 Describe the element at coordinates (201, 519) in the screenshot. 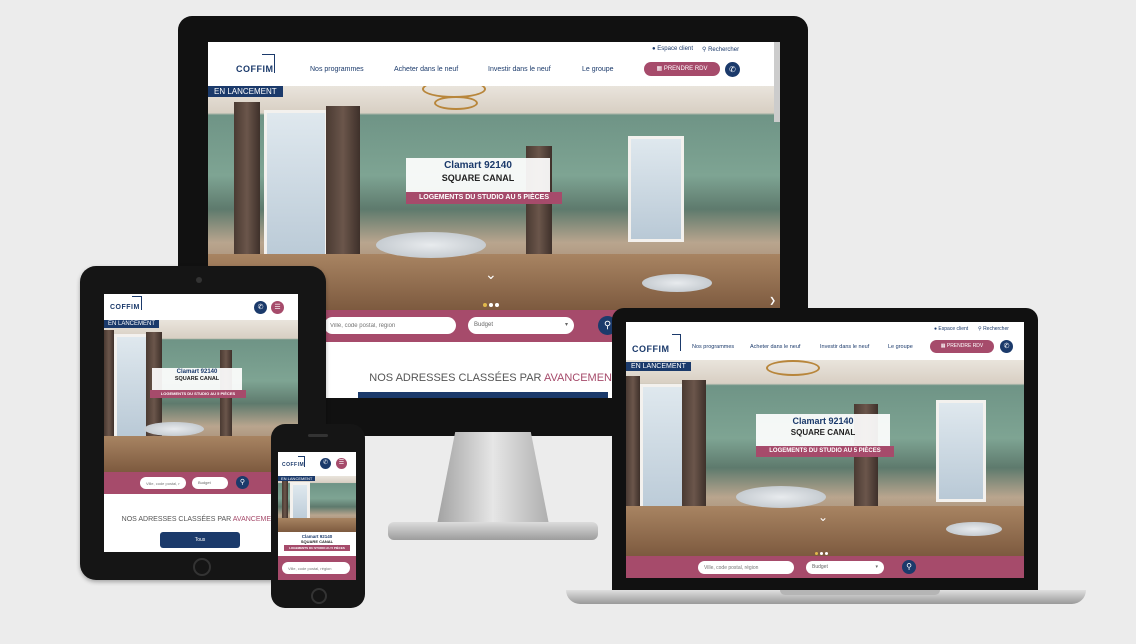

I see `section-title: NOS ADRESSES CLASSÉES PAR AVANCEMENT` at that location.